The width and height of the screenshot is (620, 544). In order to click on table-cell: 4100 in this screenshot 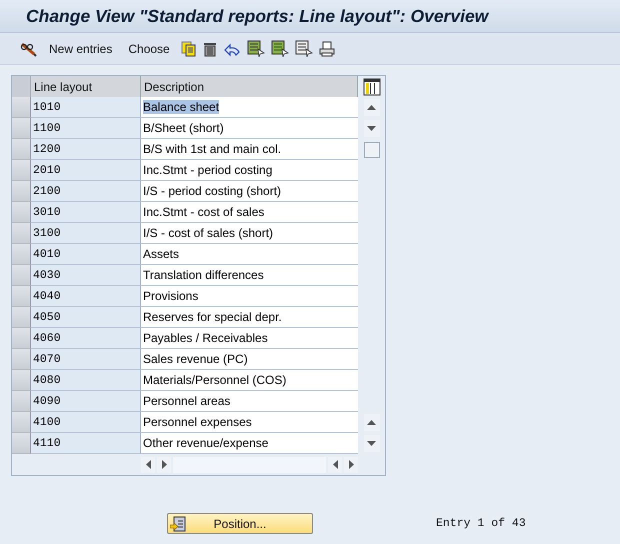, I will do `click(86, 422)`.